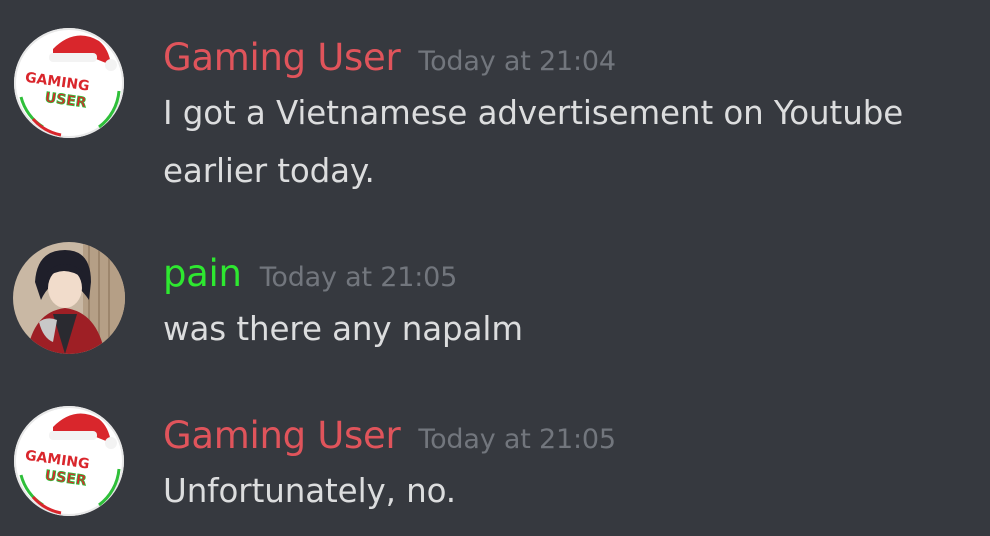 The width and height of the screenshot is (990, 536). What do you see at coordinates (343, 329) in the screenshot?
I see `message-text: was there any napalm` at bounding box center [343, 329].